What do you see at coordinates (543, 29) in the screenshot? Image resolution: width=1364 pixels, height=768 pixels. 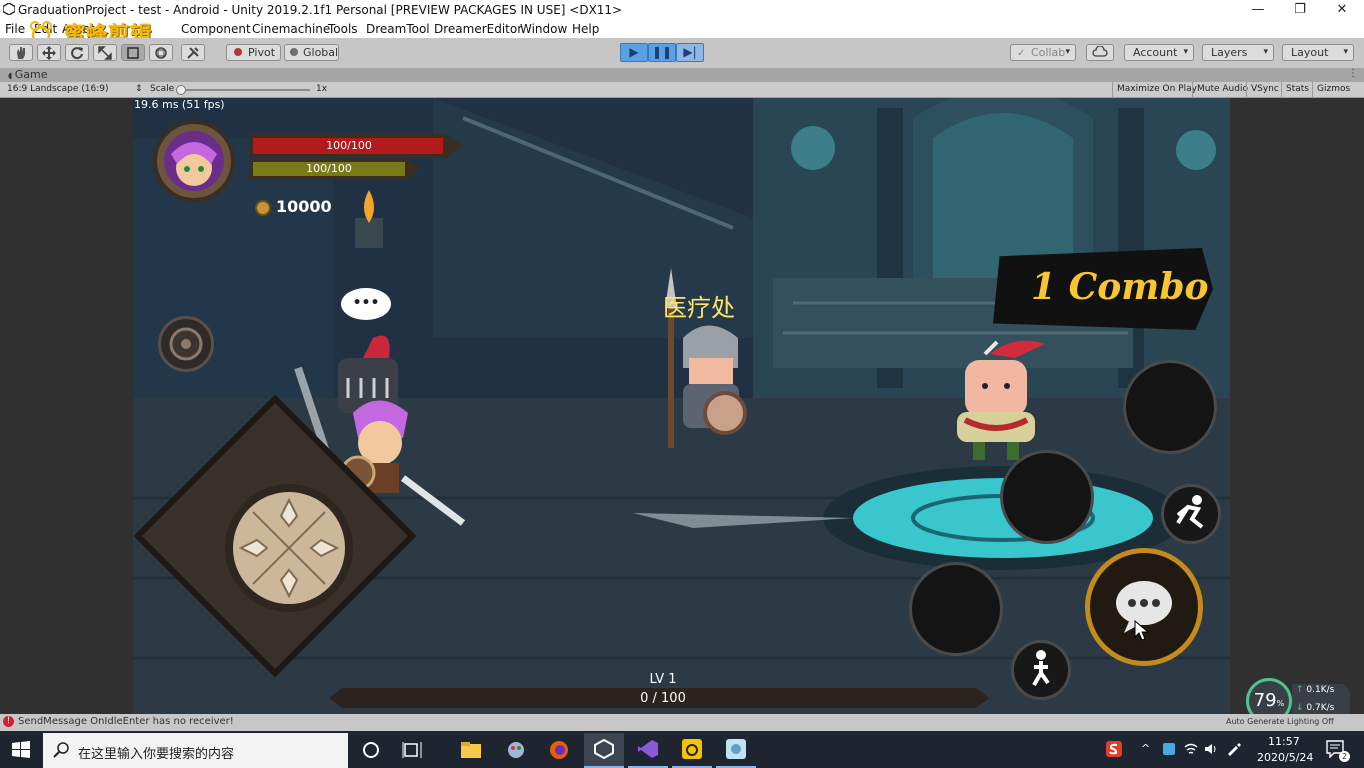 I see `menu-window: Window` at bounding box center [543, 29].